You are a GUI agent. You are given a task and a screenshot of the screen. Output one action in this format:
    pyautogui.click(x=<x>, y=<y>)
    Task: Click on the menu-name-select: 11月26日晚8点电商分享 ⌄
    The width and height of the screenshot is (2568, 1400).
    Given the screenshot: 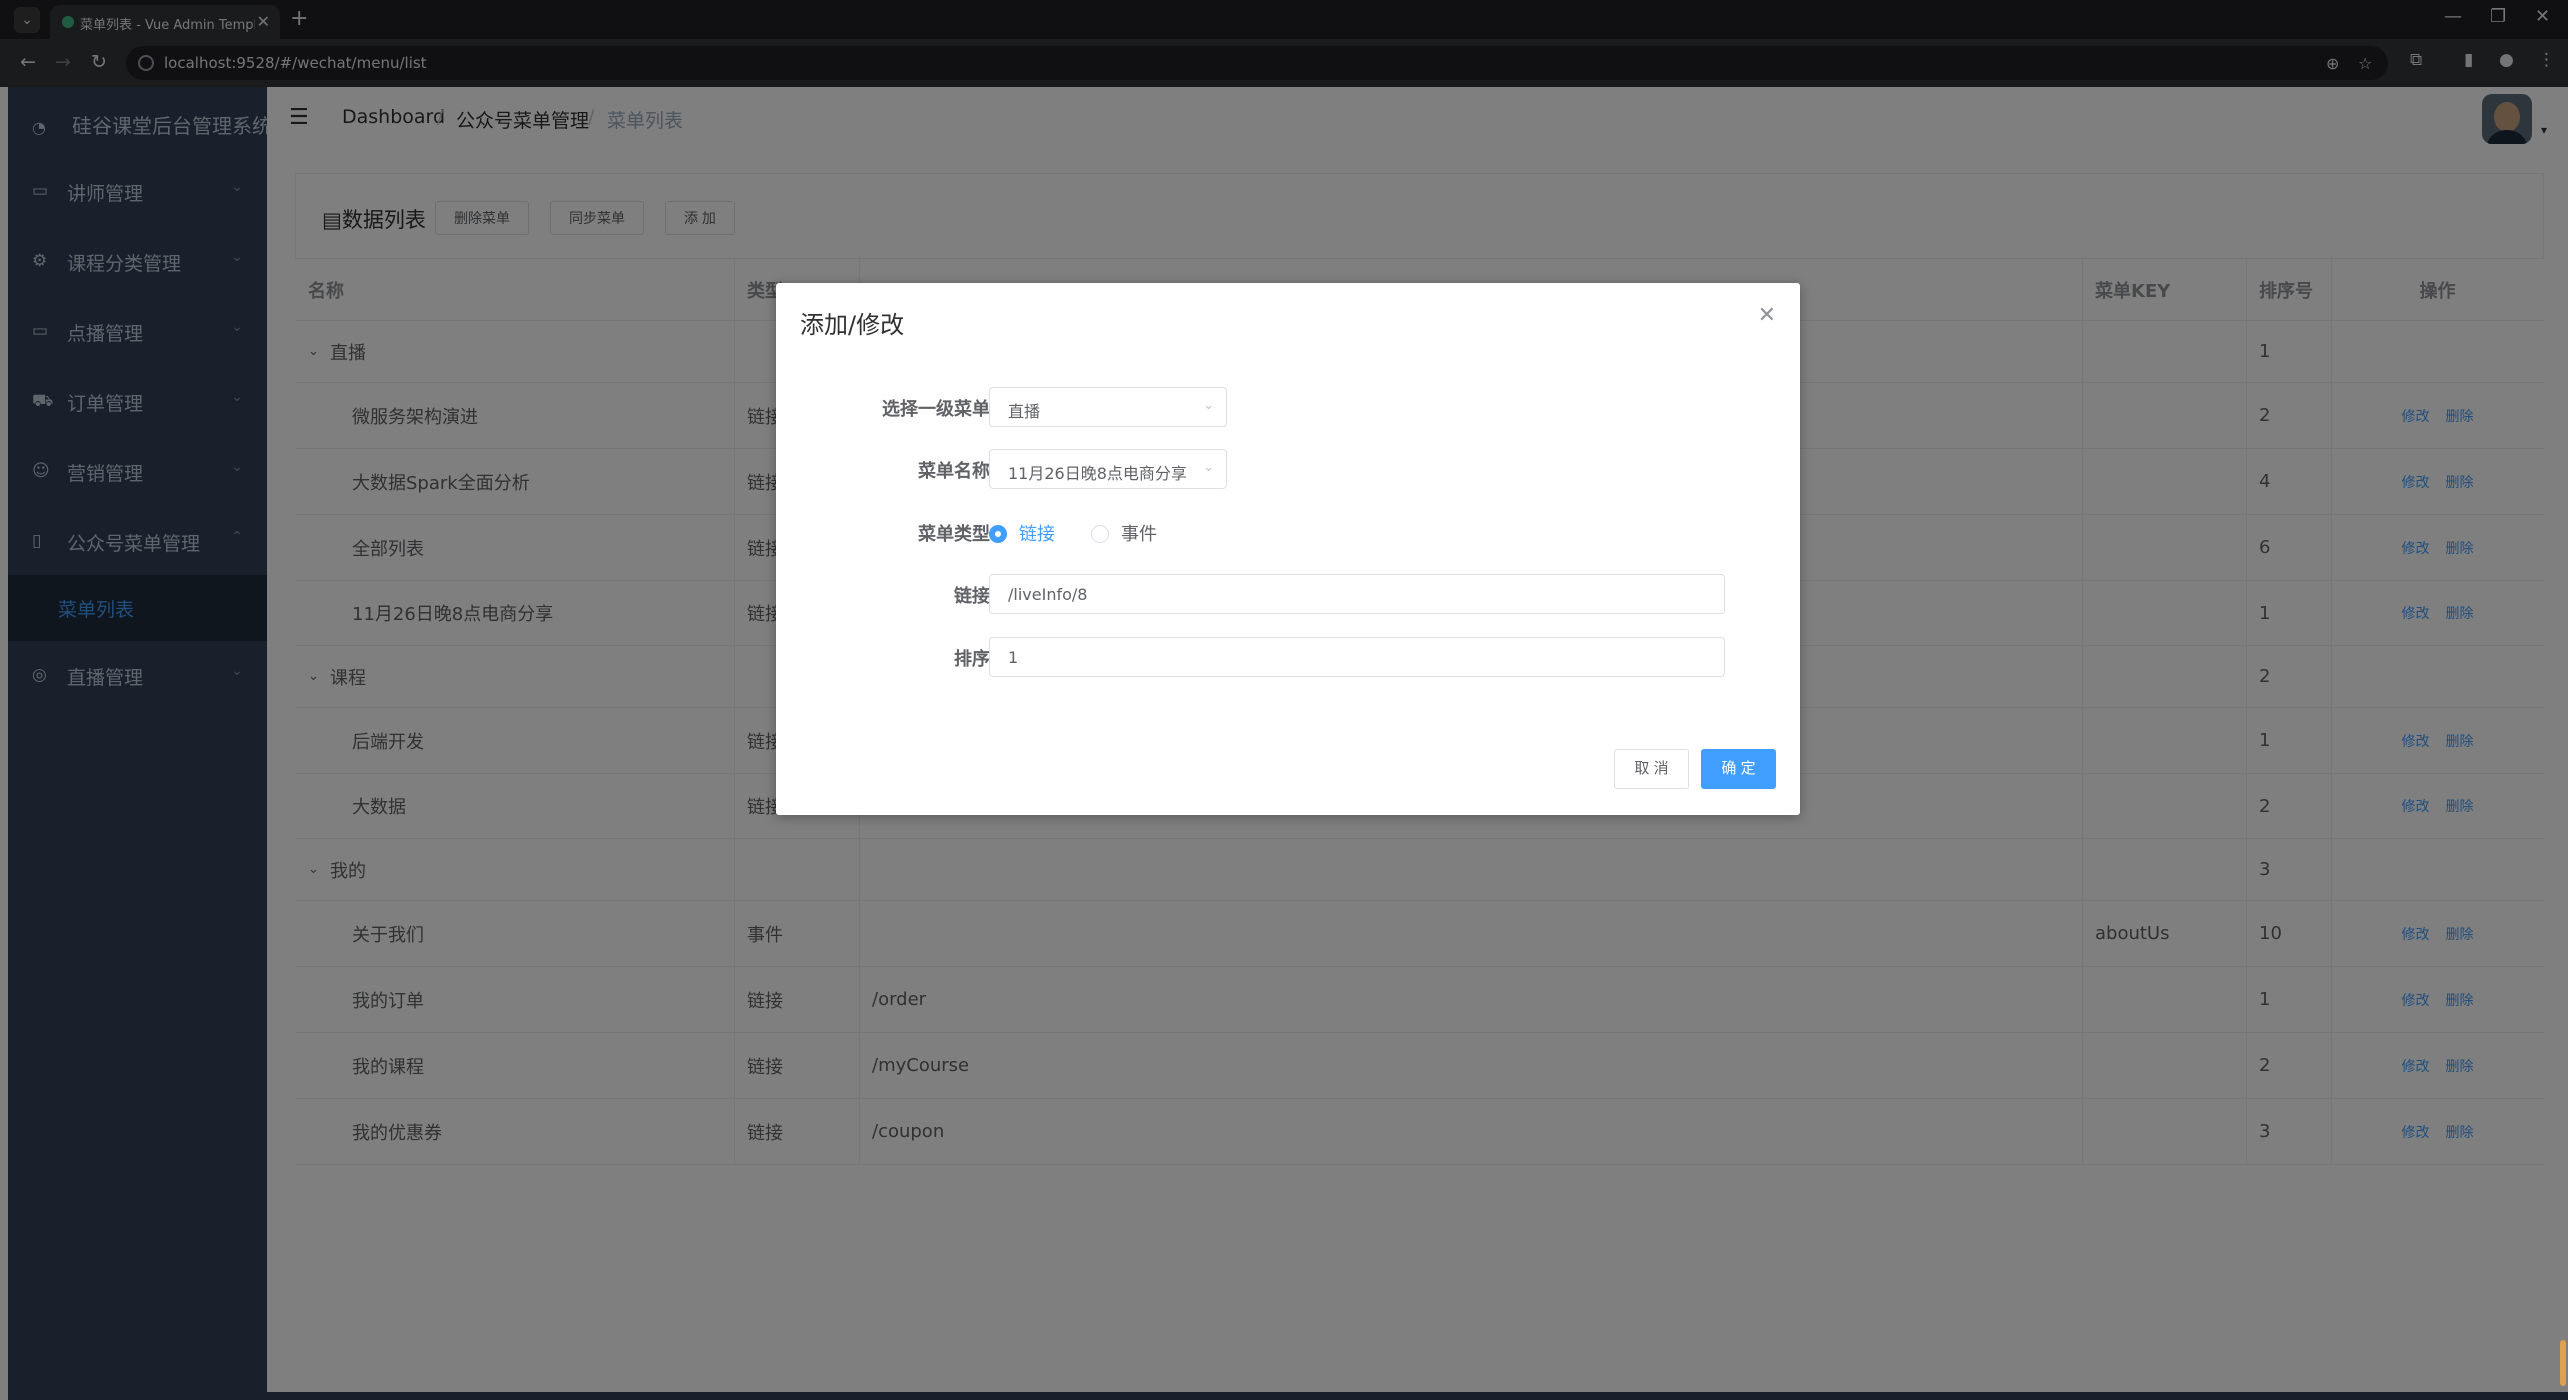 What is the action you would take?
    pyautogui.click(x=1108, y=469)
    